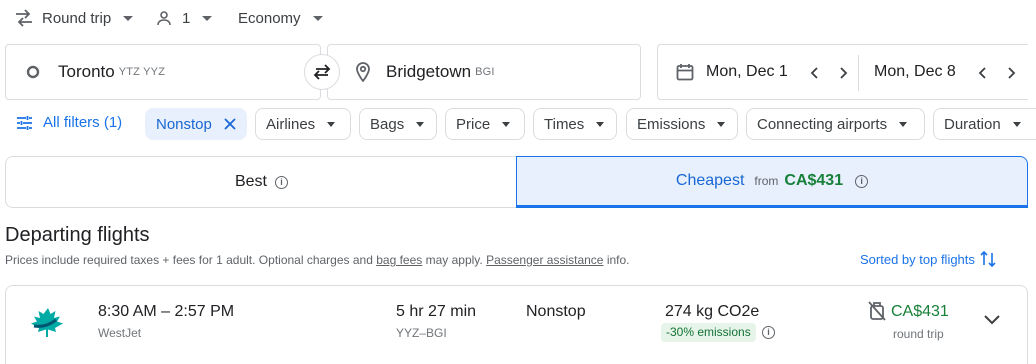 This screenshot has width=1036, height=364. Describe the element at coordinates (421, 333) in the screenshot. I see `flight-route: YYZ–BGI` at that location.